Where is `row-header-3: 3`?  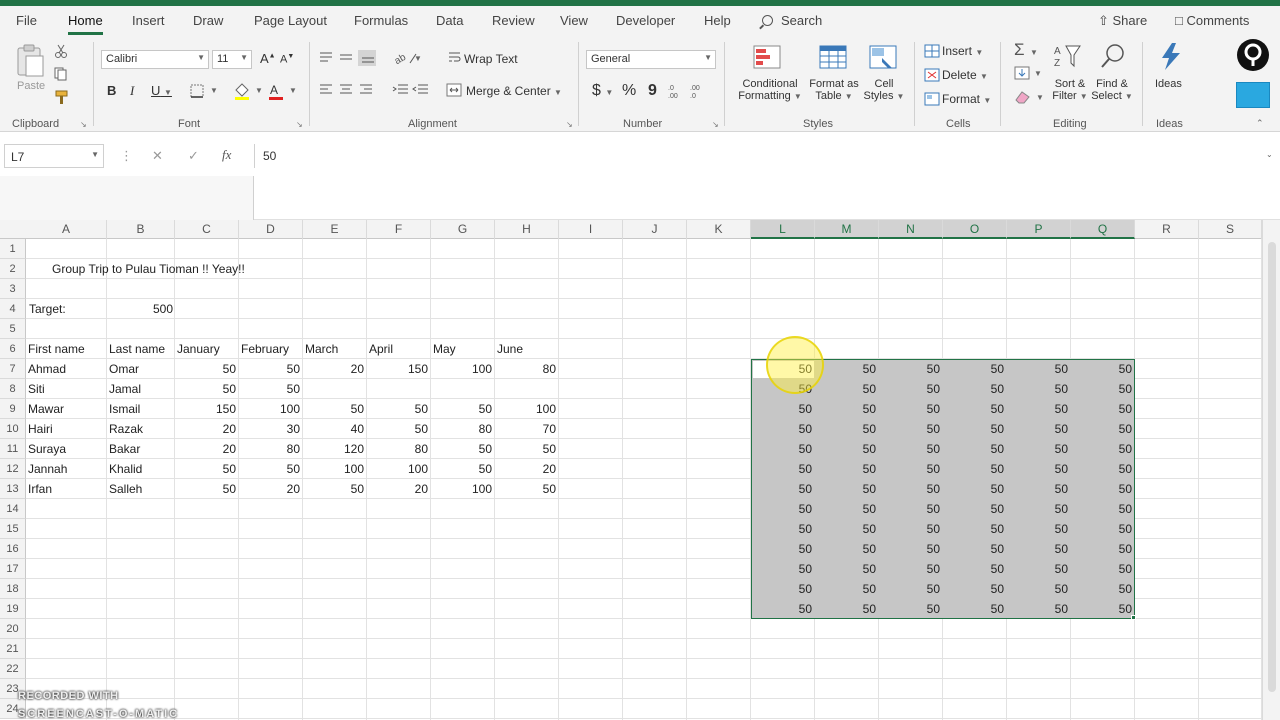 row-header-3: 3 is located at coordinates (13, 289).